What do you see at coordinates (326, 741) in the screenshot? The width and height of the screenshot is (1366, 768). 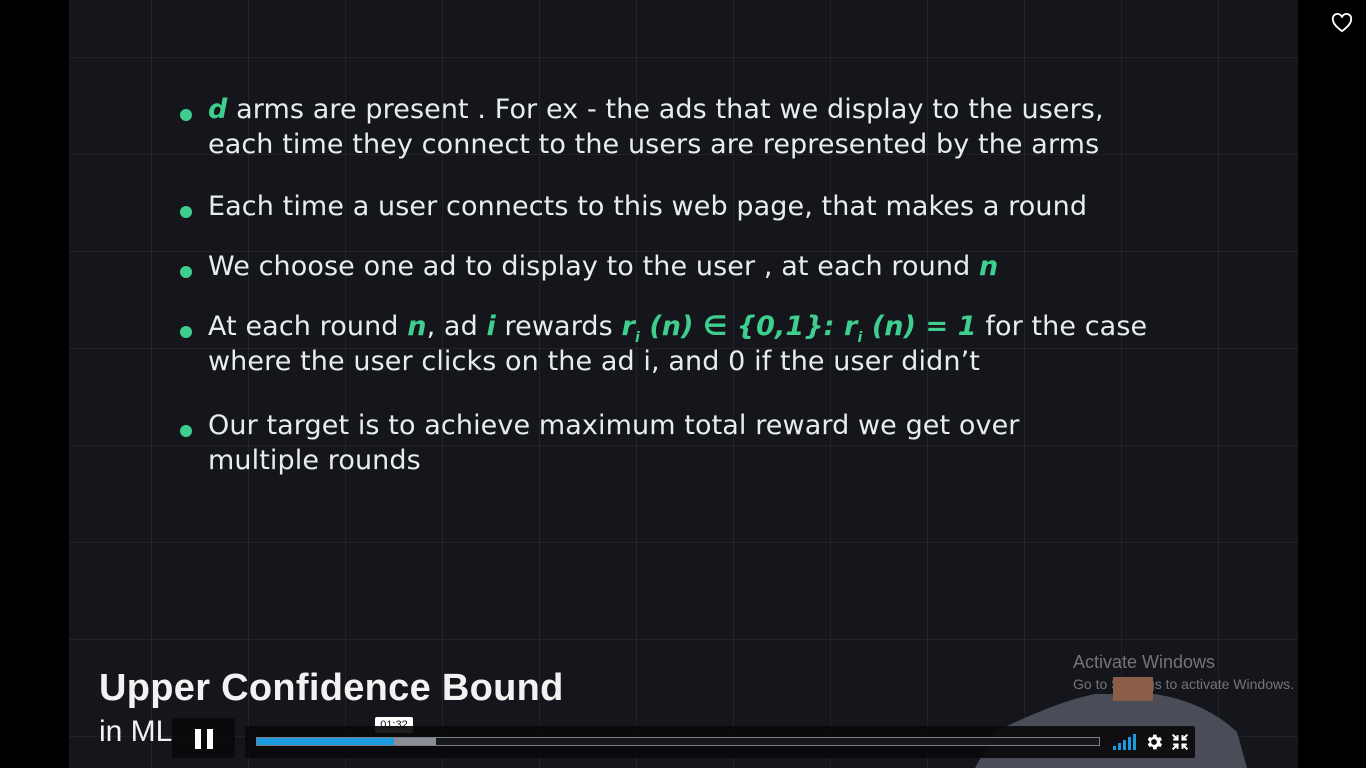 I see `progress-played` at bounding box center [326, 741].